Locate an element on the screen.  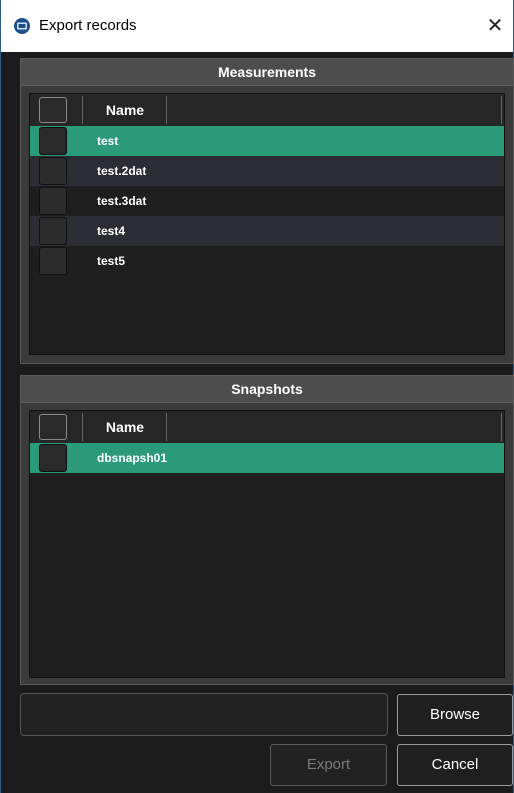
select-all-snapshots-checkbox is located at coordinates (53, 427).